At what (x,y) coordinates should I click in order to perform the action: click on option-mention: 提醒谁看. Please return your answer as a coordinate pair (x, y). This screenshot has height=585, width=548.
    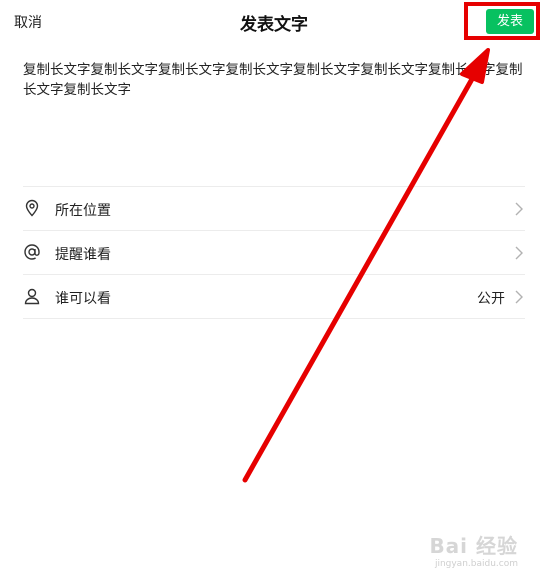
    Looking at the image, I should click on (274, 252).